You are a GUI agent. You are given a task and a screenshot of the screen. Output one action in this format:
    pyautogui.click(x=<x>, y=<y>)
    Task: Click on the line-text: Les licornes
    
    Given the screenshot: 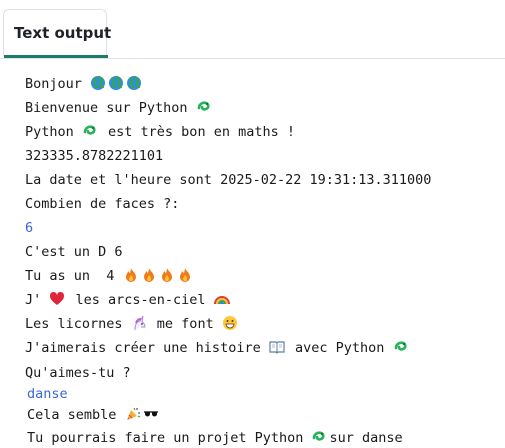 What is the action you would take?
    pyautogui.click(x=78, y=324)
    